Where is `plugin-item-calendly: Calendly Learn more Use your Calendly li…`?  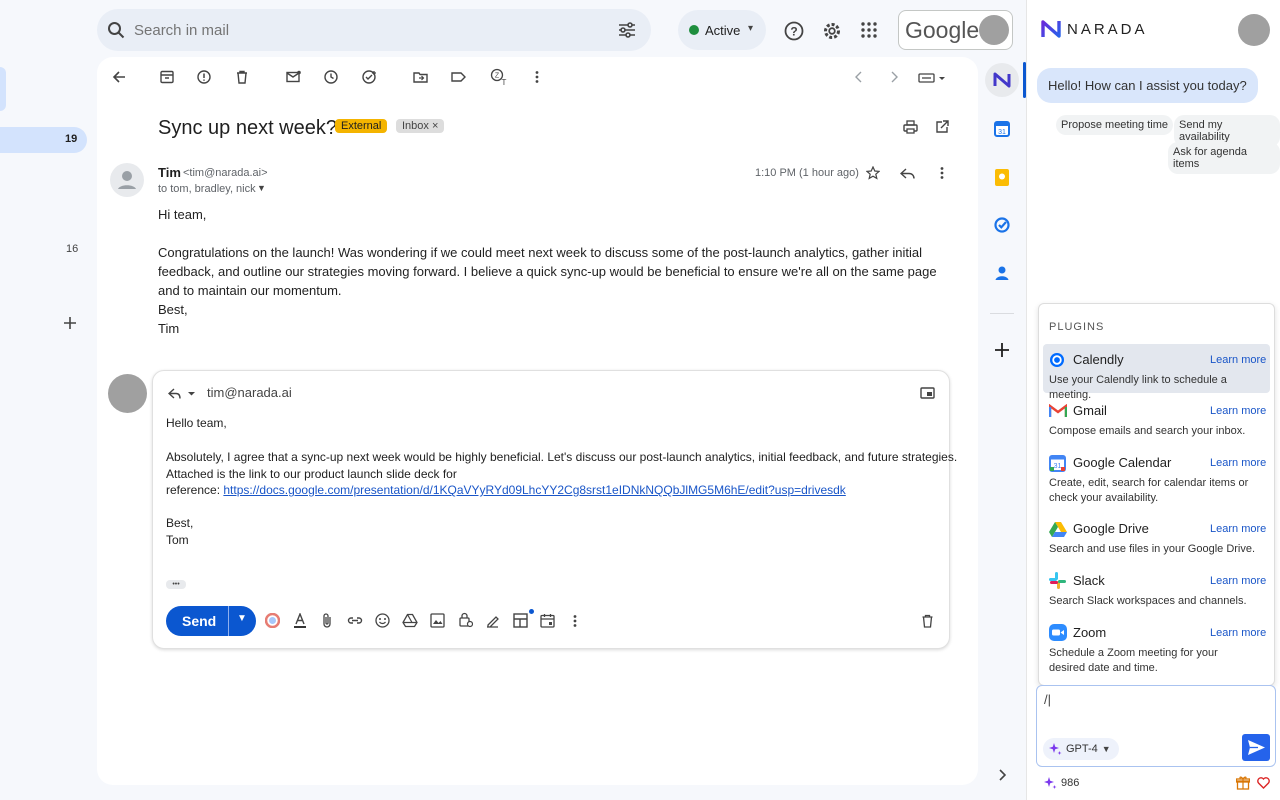 plugin-item-calendly: Calendly Learn more Use your Calendly li… is located at coordinates (1156, 368).